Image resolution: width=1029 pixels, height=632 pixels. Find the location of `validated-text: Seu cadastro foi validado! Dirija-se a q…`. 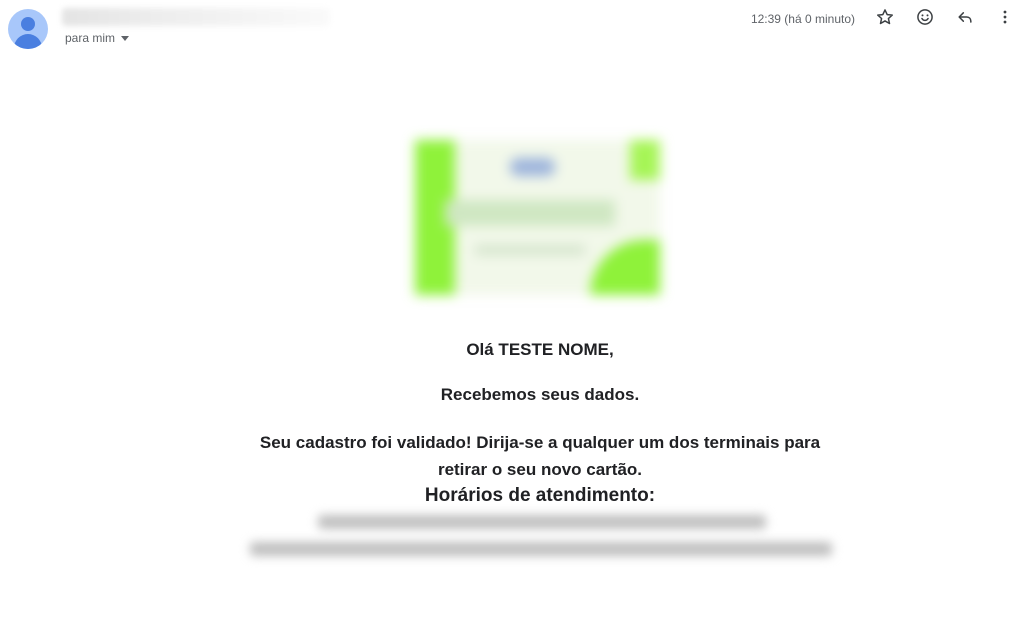

validated-text: Seu cadastro foi validado! Dirija-se a q… is located at coordinates (540, 456).